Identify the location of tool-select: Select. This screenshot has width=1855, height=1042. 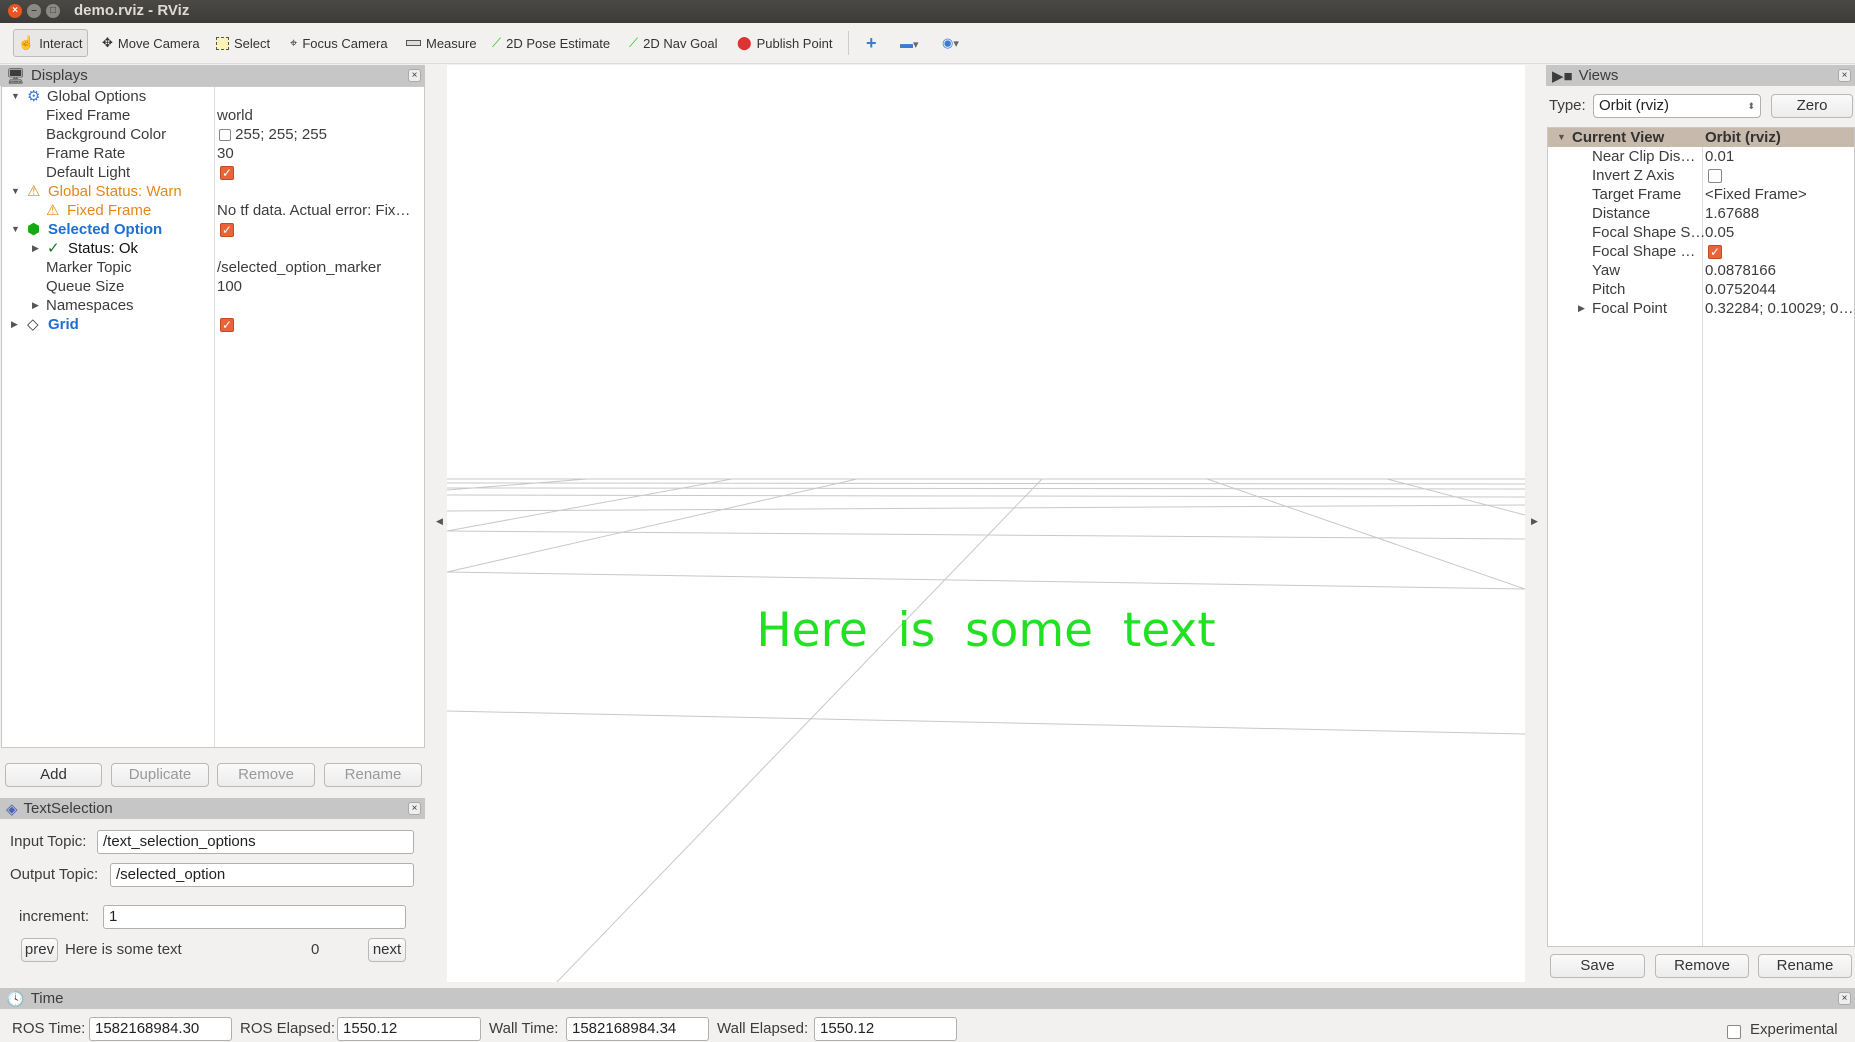
(243, 43).